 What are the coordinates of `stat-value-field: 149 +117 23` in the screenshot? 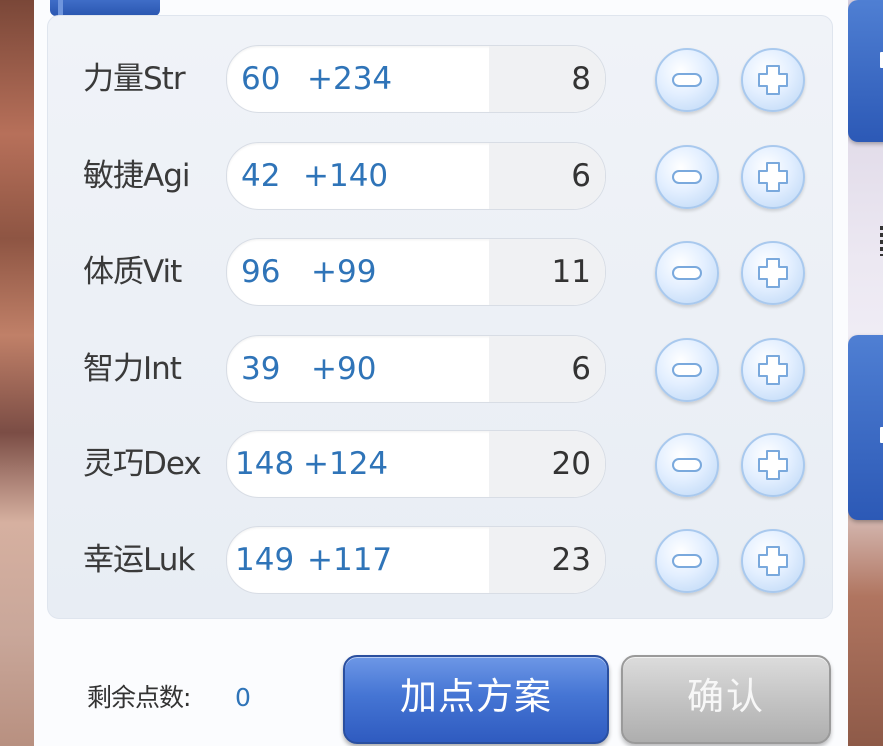 It's located at (416, 560).